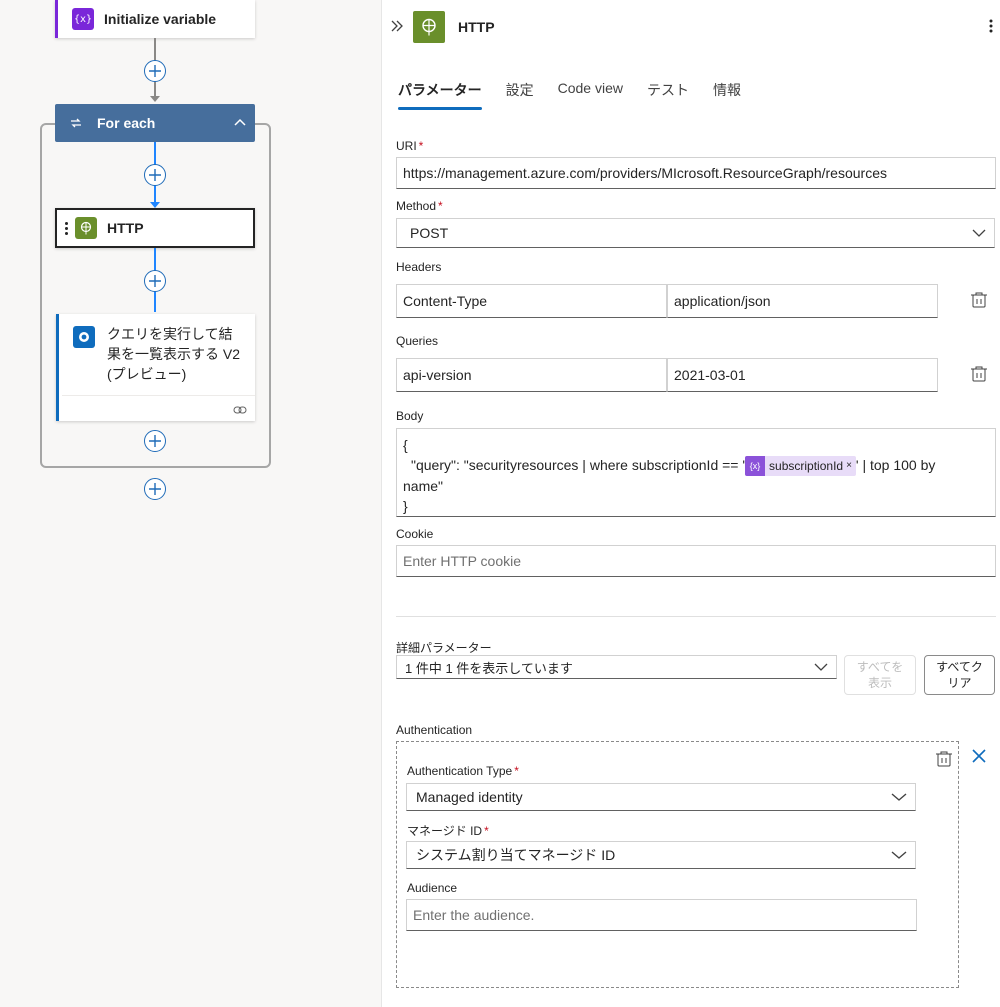 This screenshot has width=1000, height=1007. I want to click on panel-title: HTTP, so click(476, 27).